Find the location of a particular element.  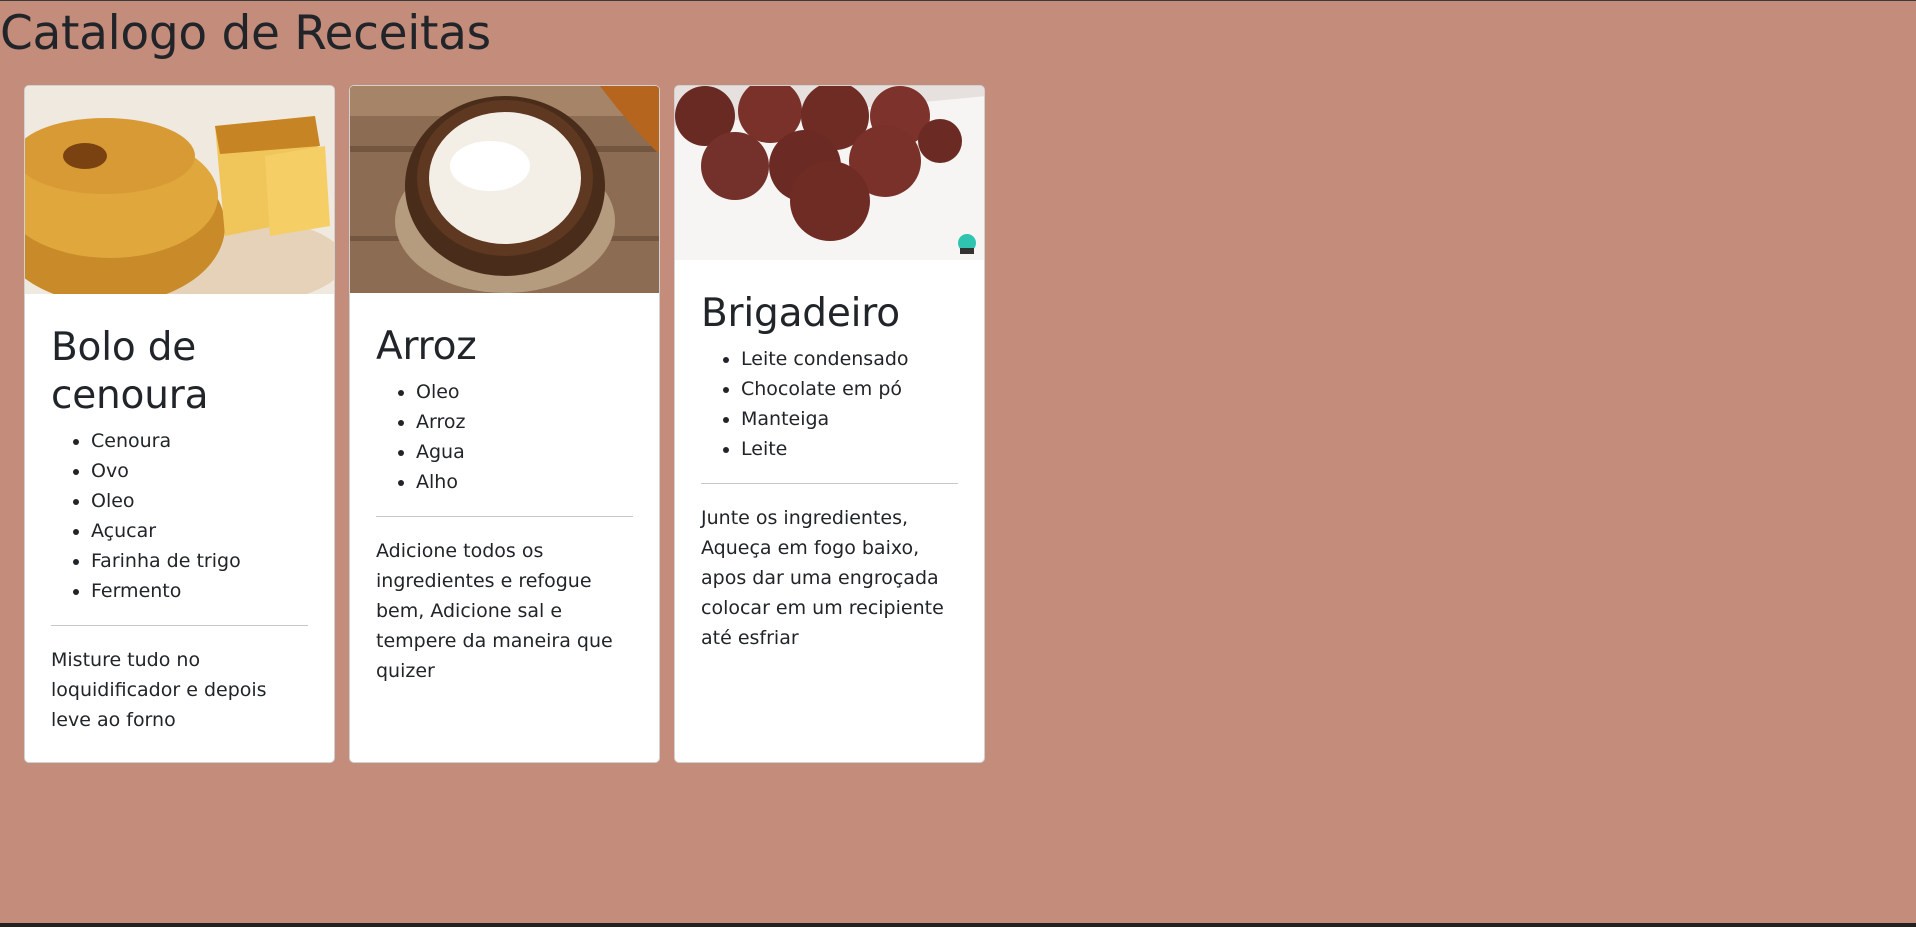

ingredient-item: Fermento is located at coordinates (199, 591).